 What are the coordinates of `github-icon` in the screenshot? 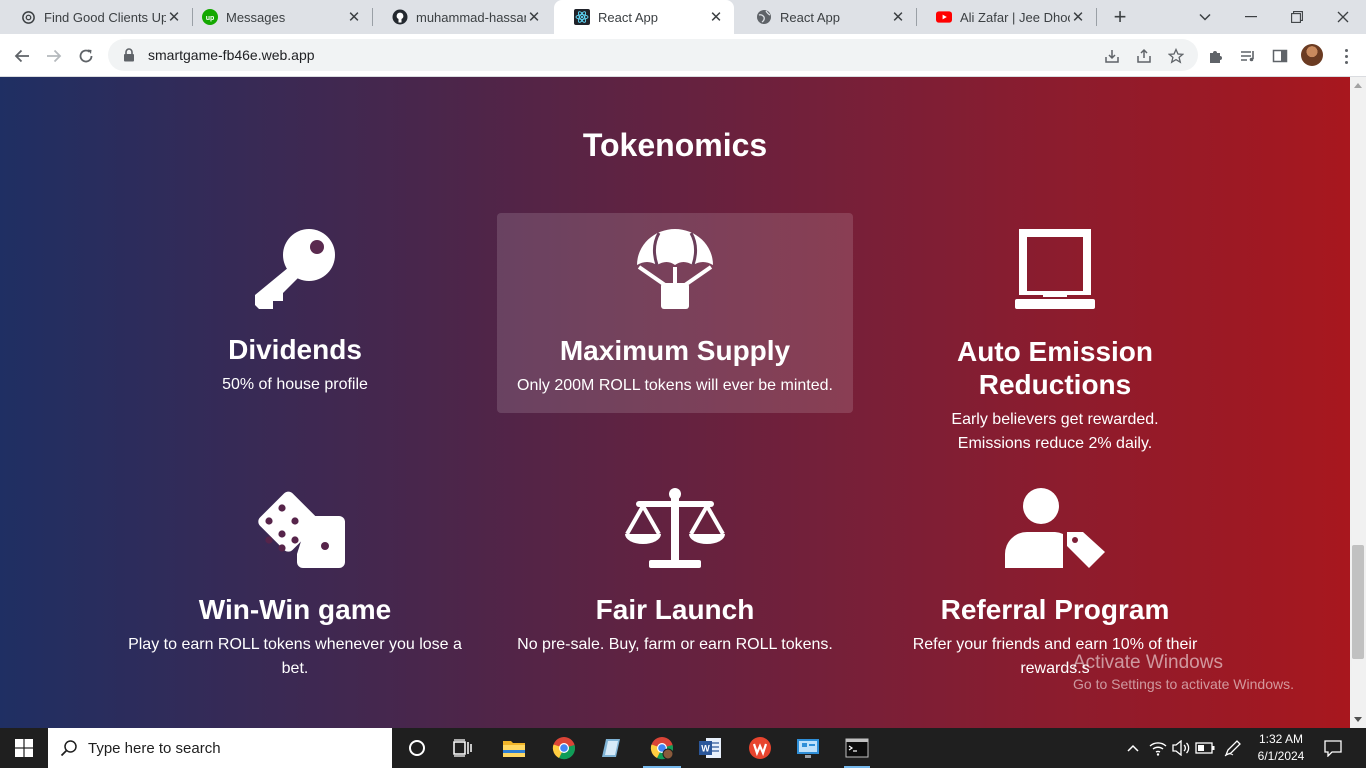 It's located at (400, 17).